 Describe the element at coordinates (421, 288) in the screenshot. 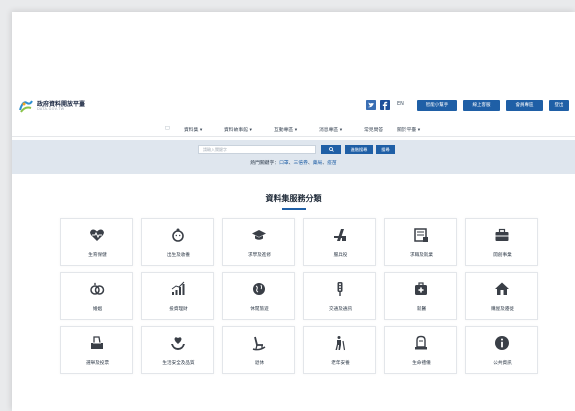

I see `medical-kit-icon` at that location.